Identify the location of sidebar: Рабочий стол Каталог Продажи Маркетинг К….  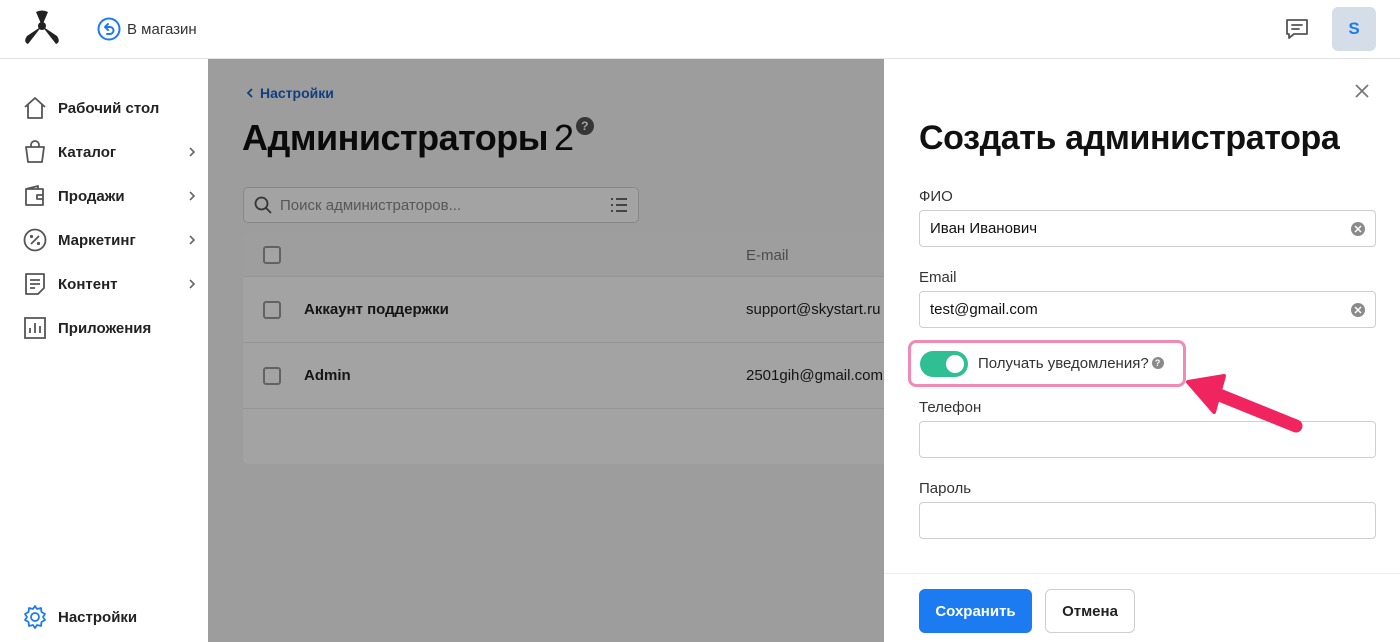
(104, 350).